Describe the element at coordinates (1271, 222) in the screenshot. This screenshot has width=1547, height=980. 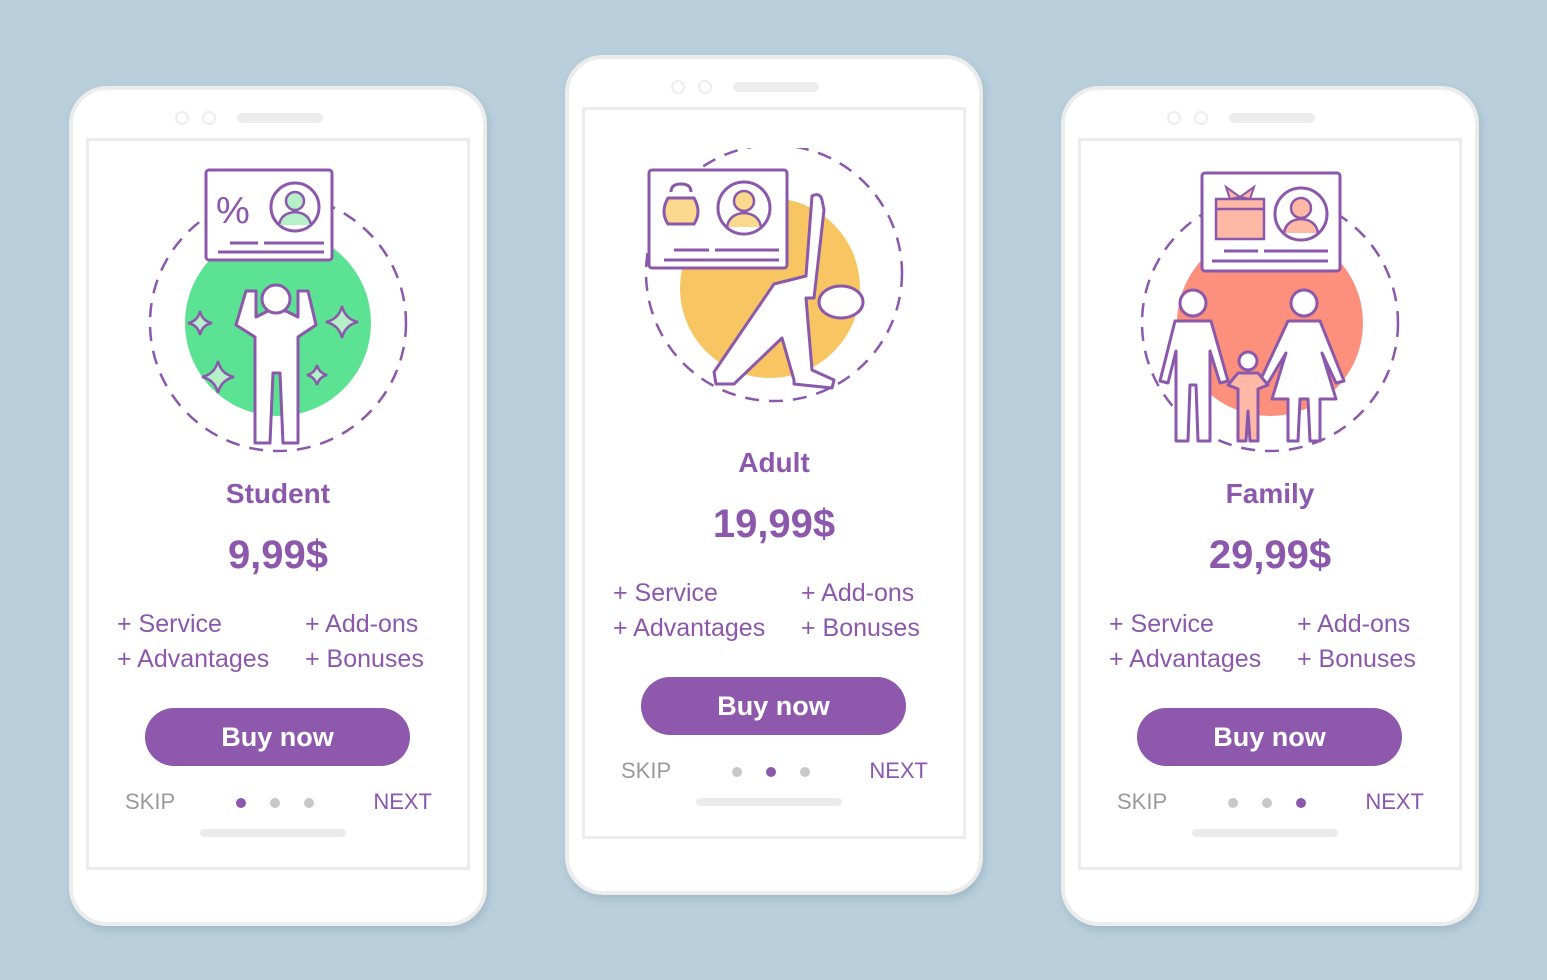
I see `gift-card-icon` at that location.